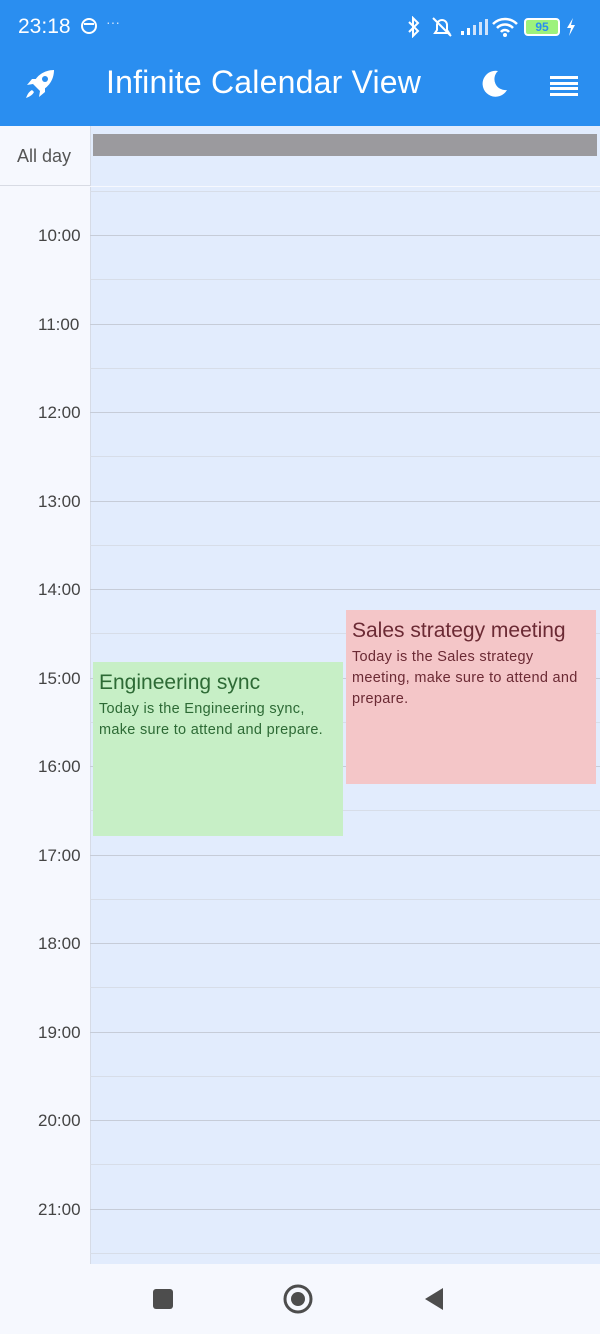 Image resolution: width=600 pixels, height=1334 pixels. Describe the element at coordinates (542, 27) in the screenshot. I see `battery-icon: 95` at that location.